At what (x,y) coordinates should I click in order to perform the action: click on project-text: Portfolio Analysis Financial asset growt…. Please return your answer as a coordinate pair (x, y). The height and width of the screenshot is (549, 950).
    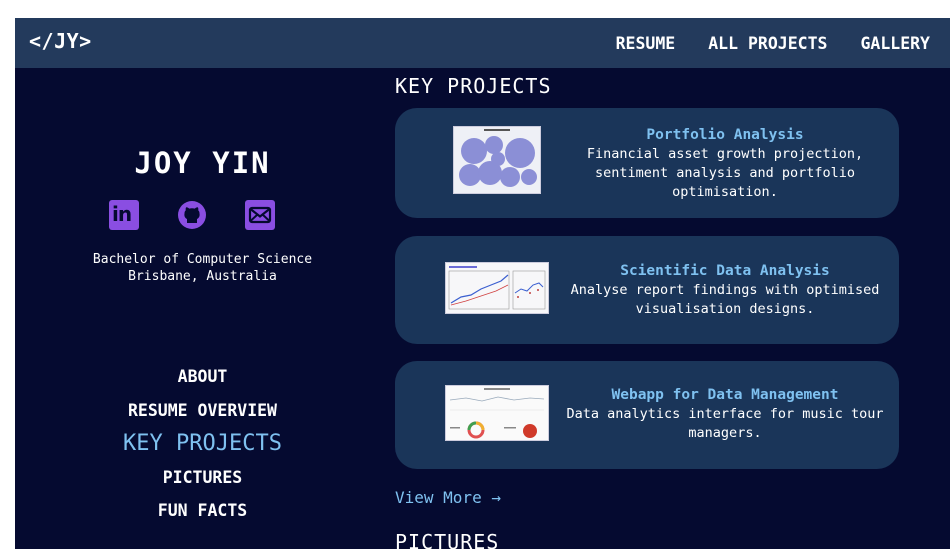
    Looking at the image, I should click on (725, 164).